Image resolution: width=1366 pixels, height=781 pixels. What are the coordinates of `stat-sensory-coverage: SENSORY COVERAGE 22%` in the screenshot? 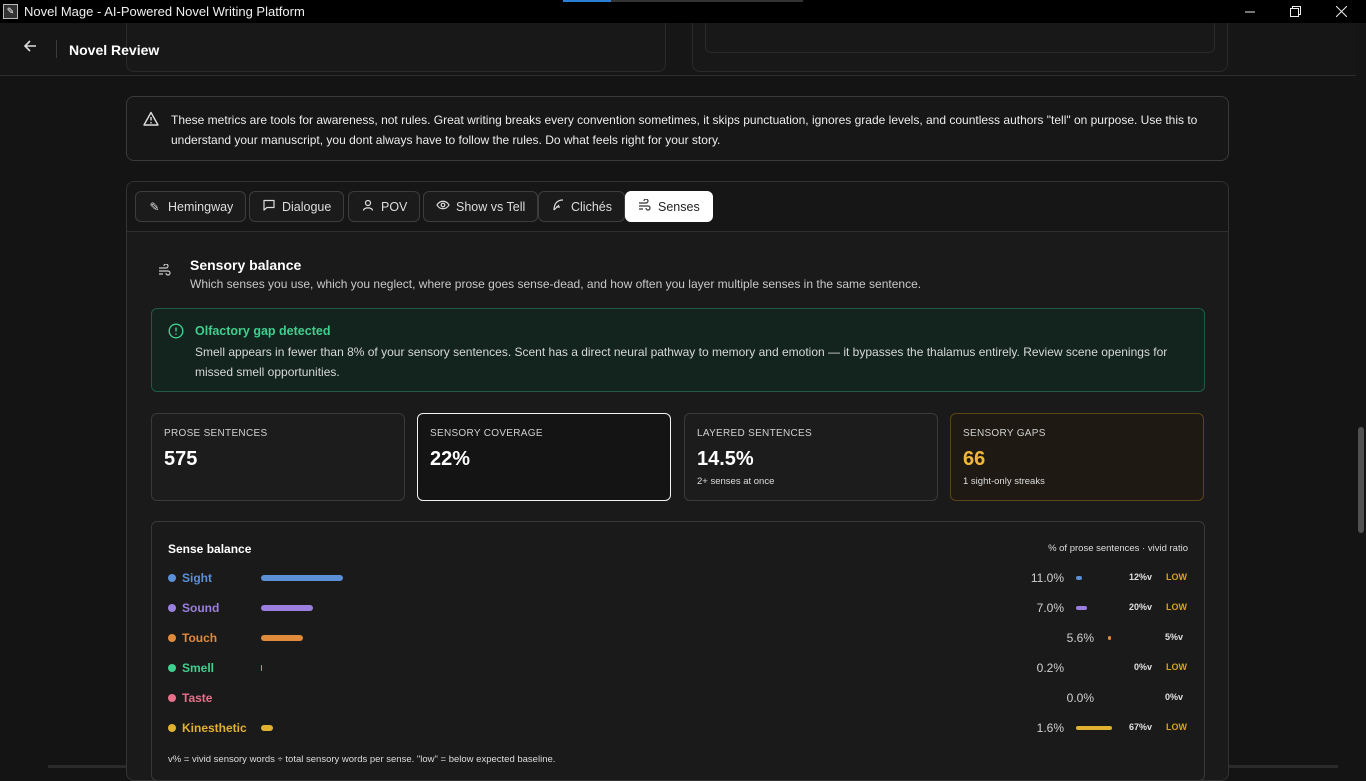 It's located at (544, 457).